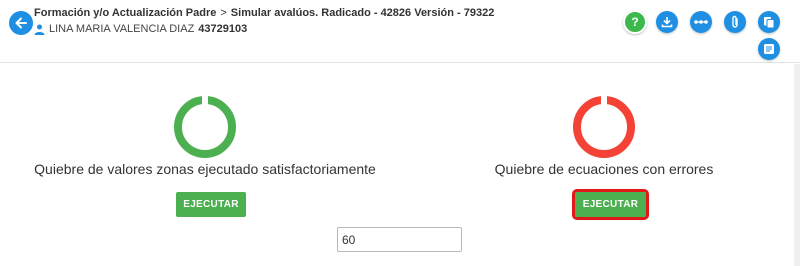 This screenshot has height=266, width=800. What do you see at coordinates (125, 13) in the screenshot?
I see `breadcrumb-parent: Formación y/o Actualización Padre` at bounding box center [125, 13].